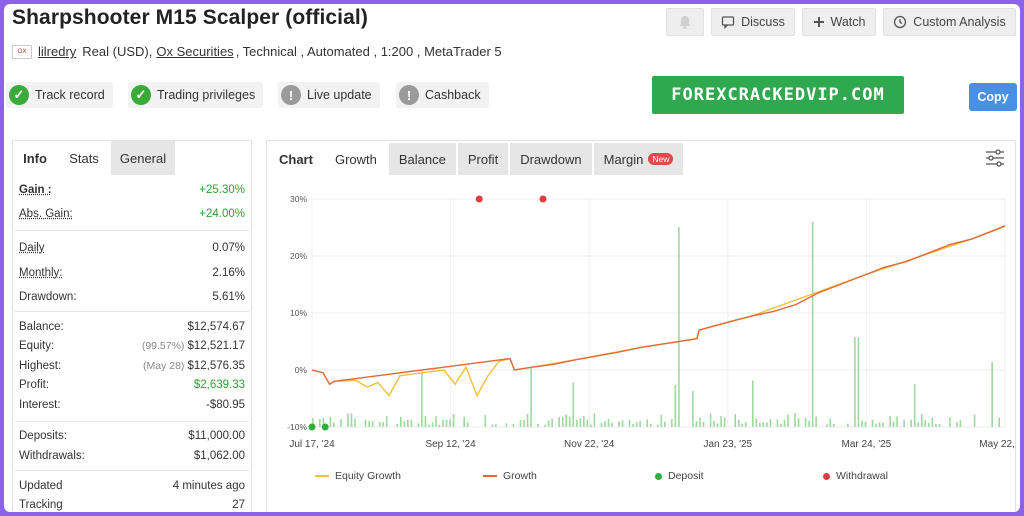  I want to click on stat-label: Equity:, so click(37, 346).